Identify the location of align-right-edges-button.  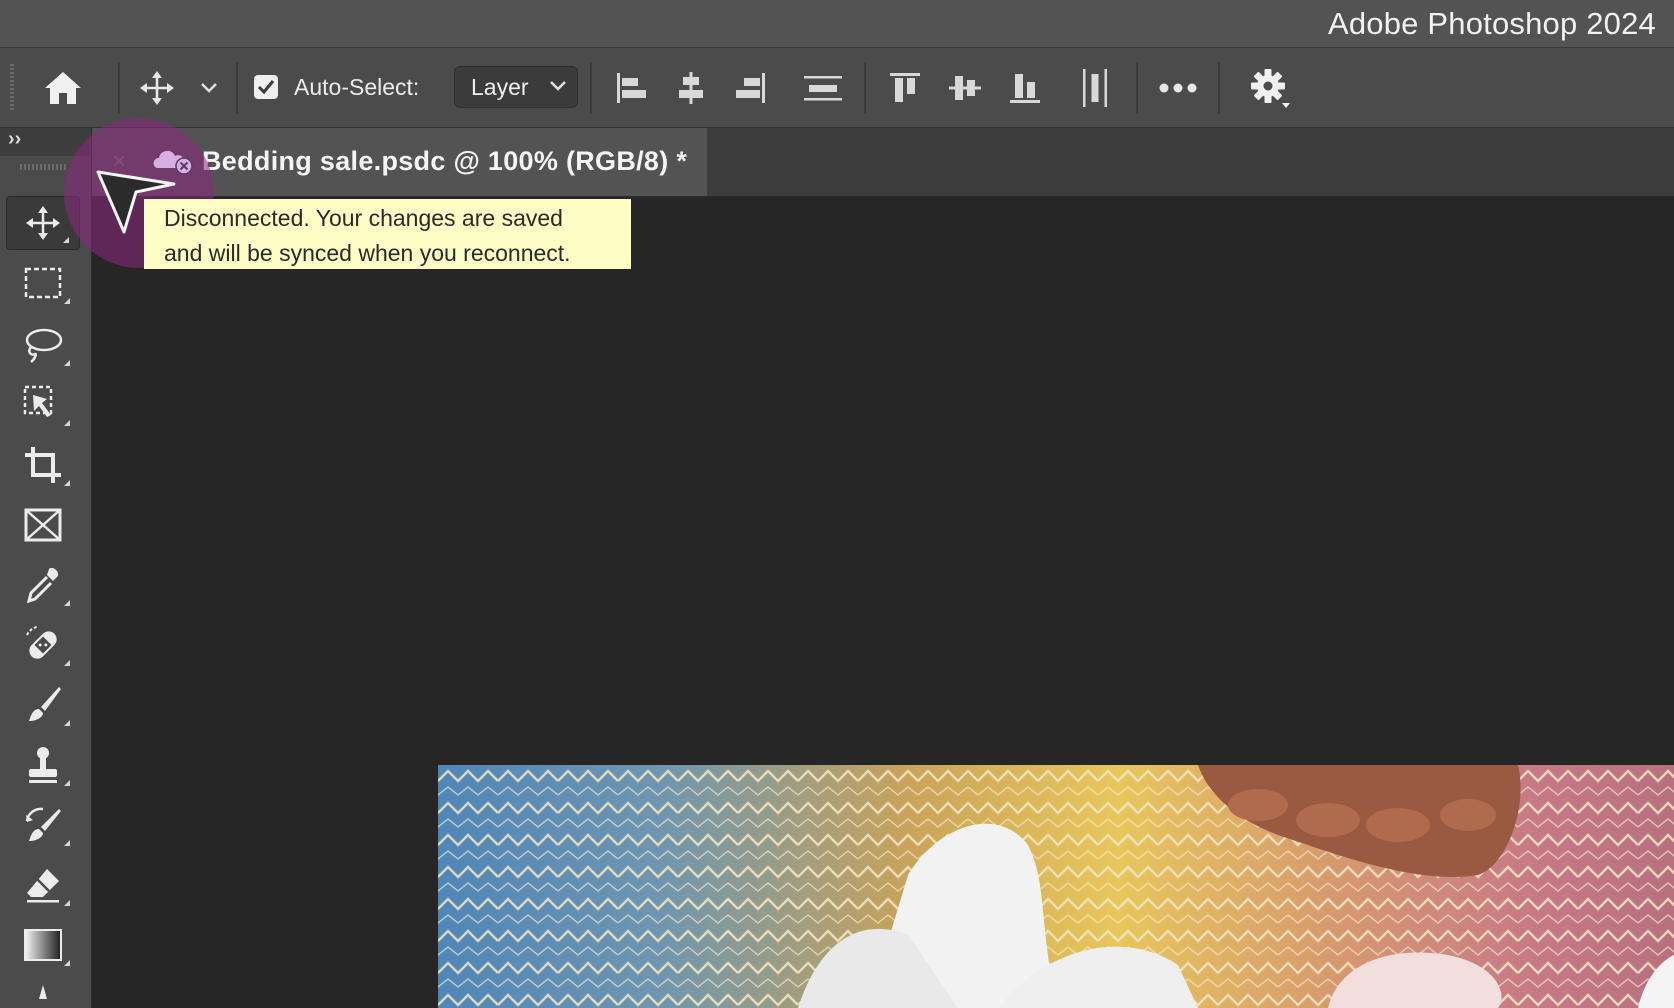
(751, 87).